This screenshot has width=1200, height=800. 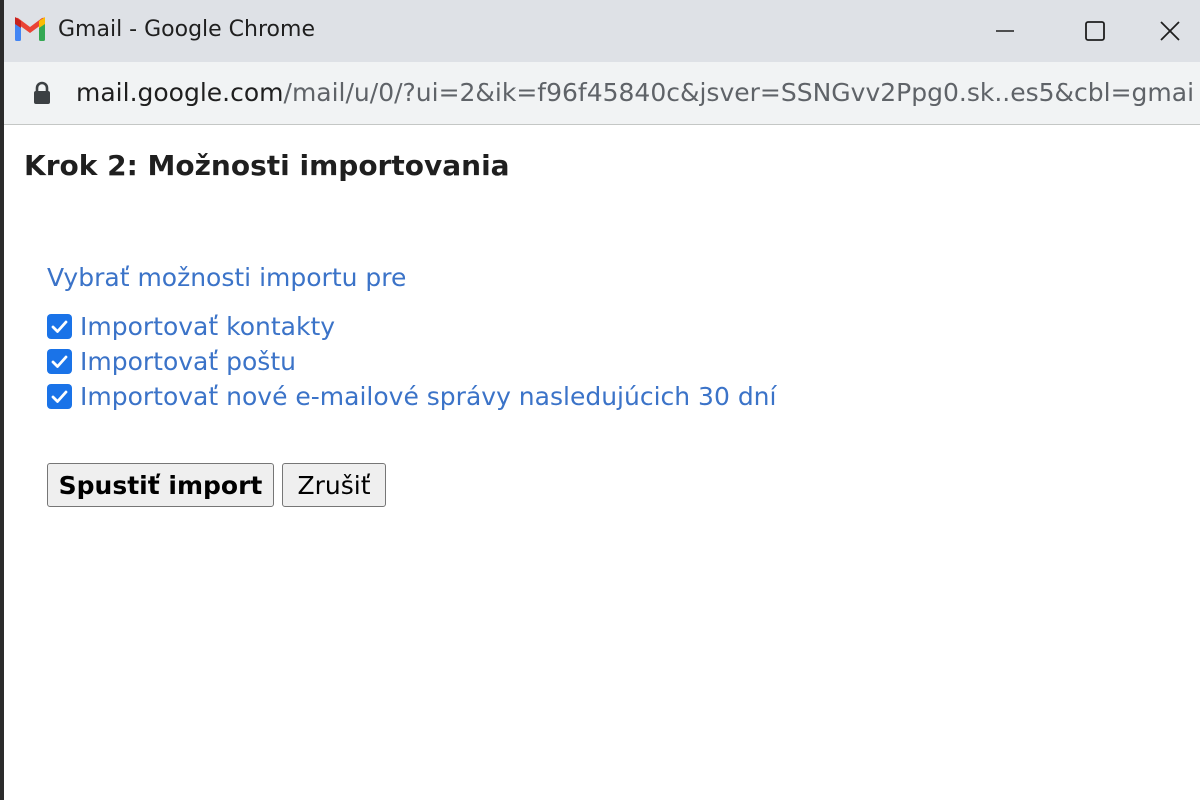 I want to click on cancel-button: Zrušiť, so click(x=334, y=485).